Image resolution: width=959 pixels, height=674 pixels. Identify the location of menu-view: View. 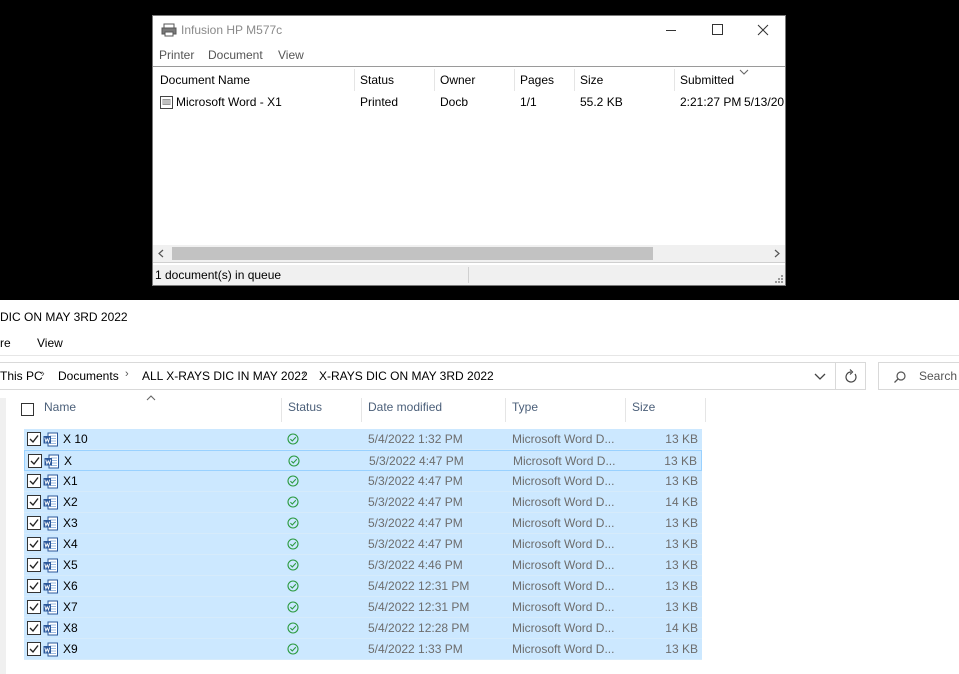
(291, 55).